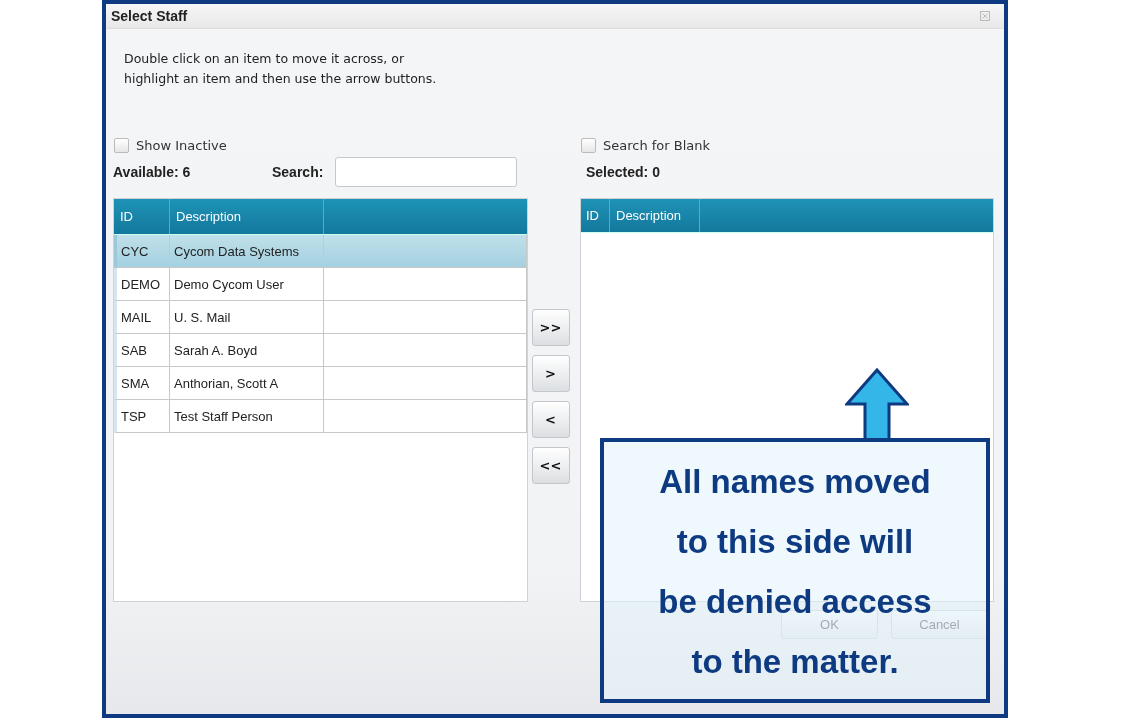 The image size is (1124, 718). What do you see at coordinates (149, 16) in the screenshot?
I see `window-title: Select Staff` at bounding box center [149, 16].